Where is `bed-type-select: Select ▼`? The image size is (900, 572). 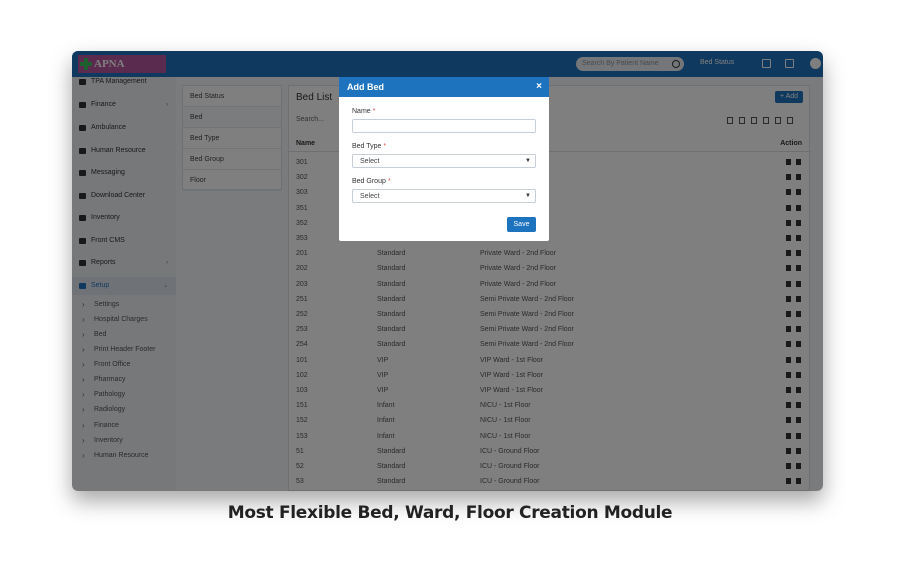 bed-type-select: Select ▼ is located at coordinates (444, 161).